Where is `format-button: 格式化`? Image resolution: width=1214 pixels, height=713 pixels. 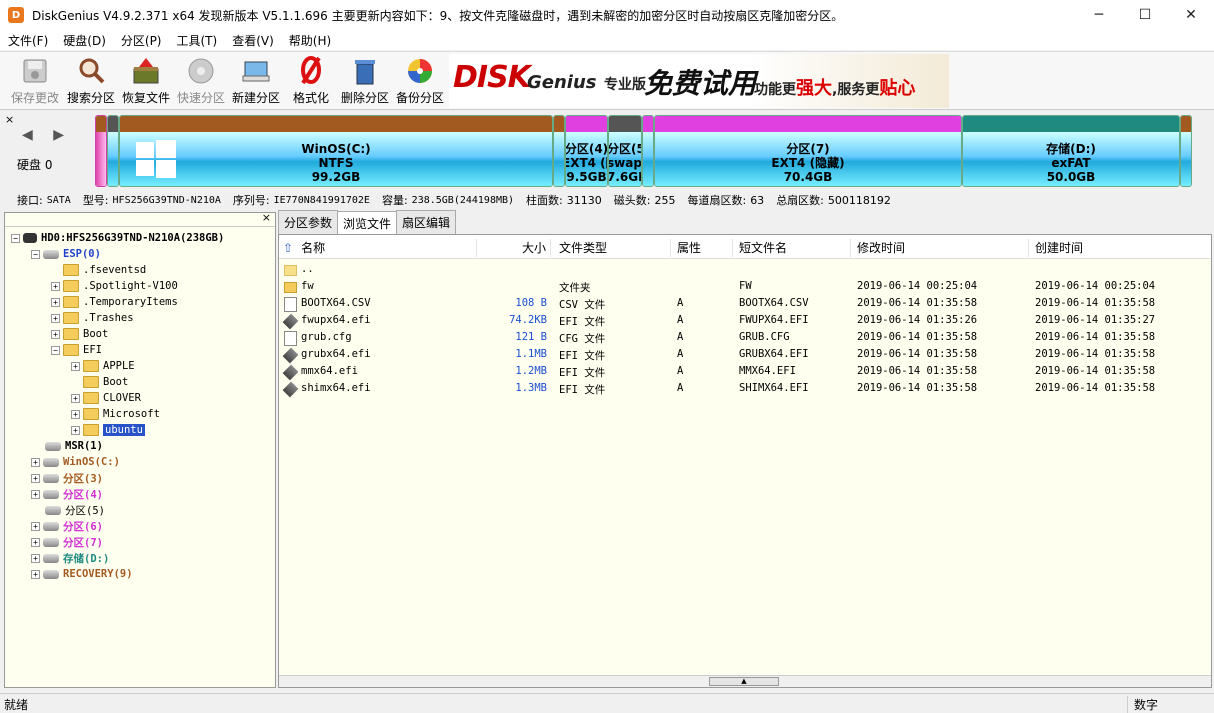 format-button: 格式化 is located at coordinates (311, 82).